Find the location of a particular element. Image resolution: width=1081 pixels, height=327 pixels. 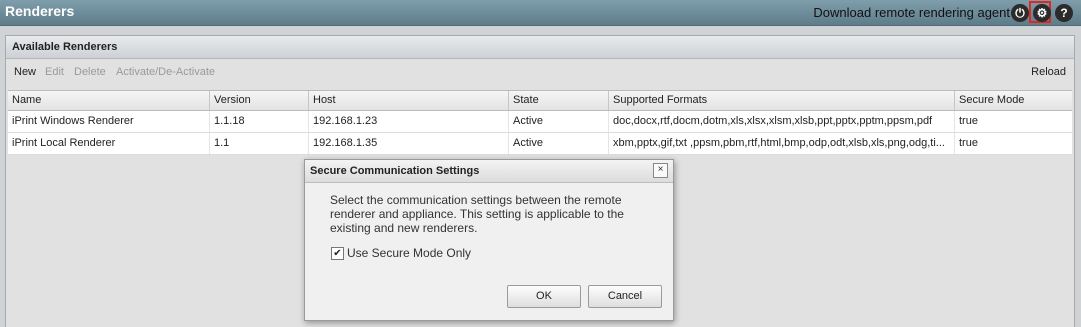

cell-name: iPrint Windows Renderer is located at coordinates (73, 121).